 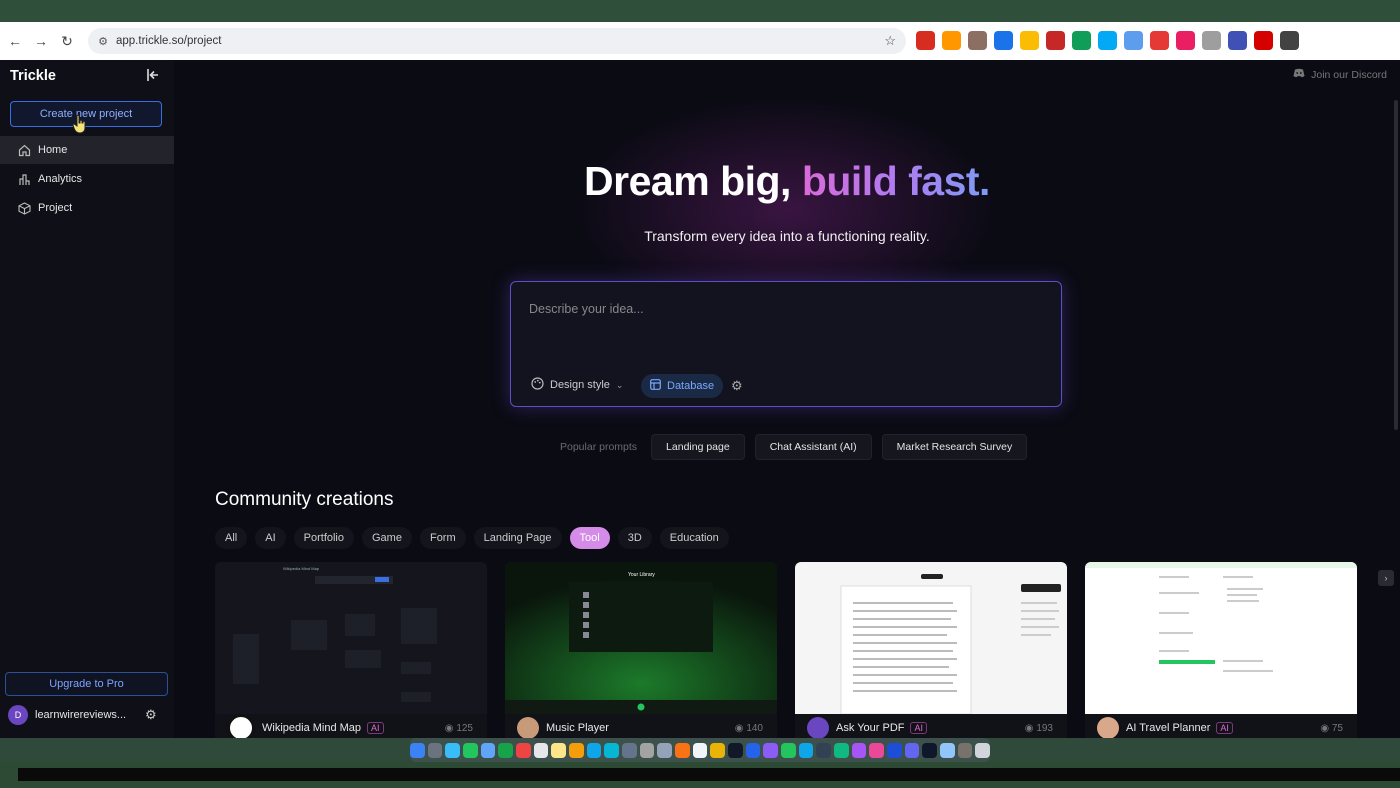 What do you see at coordinates (753, 750) in the screenshot?
I see `dock-app-20-icon` at bounding box center [753, 750].